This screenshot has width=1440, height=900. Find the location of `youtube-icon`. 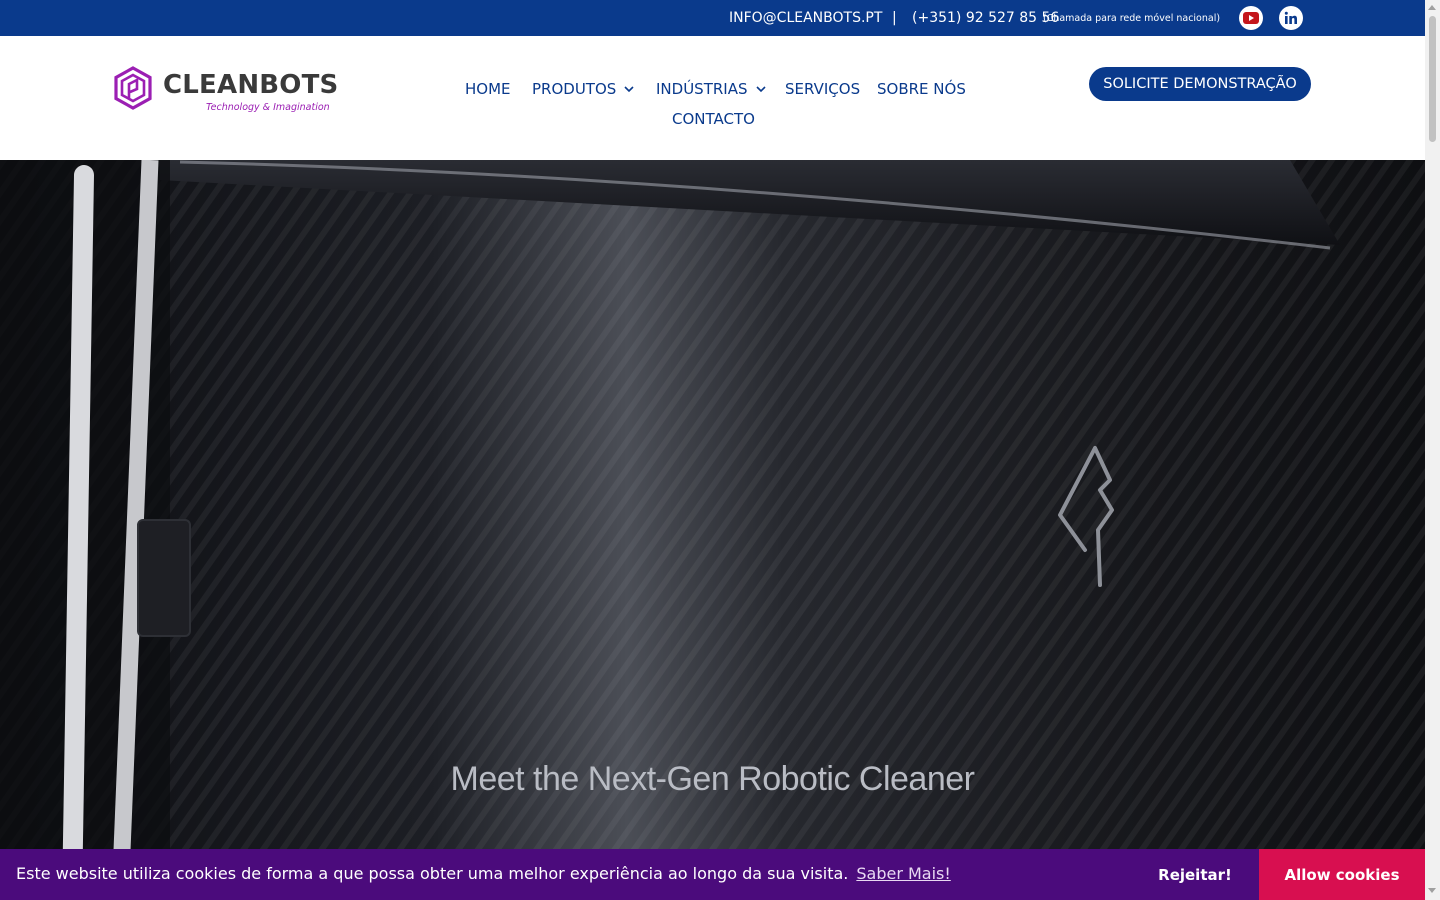

youtube-icon is located at coordinates (1251, 18).